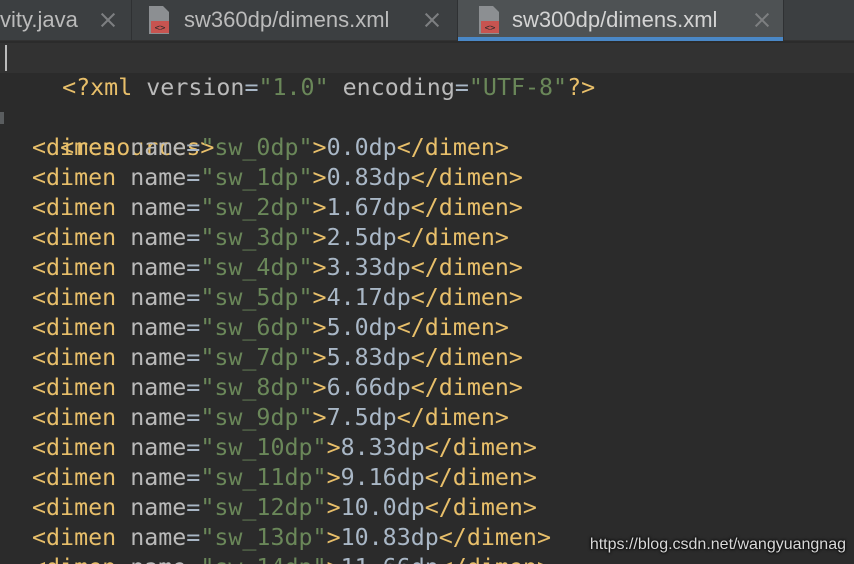 This screenshot has height=564, width=854. What do you see at coordinates (287, 19) in the screenshot?
I see `tab-label: sw360dp/dimens.xml` at bounding box center [287, 19].